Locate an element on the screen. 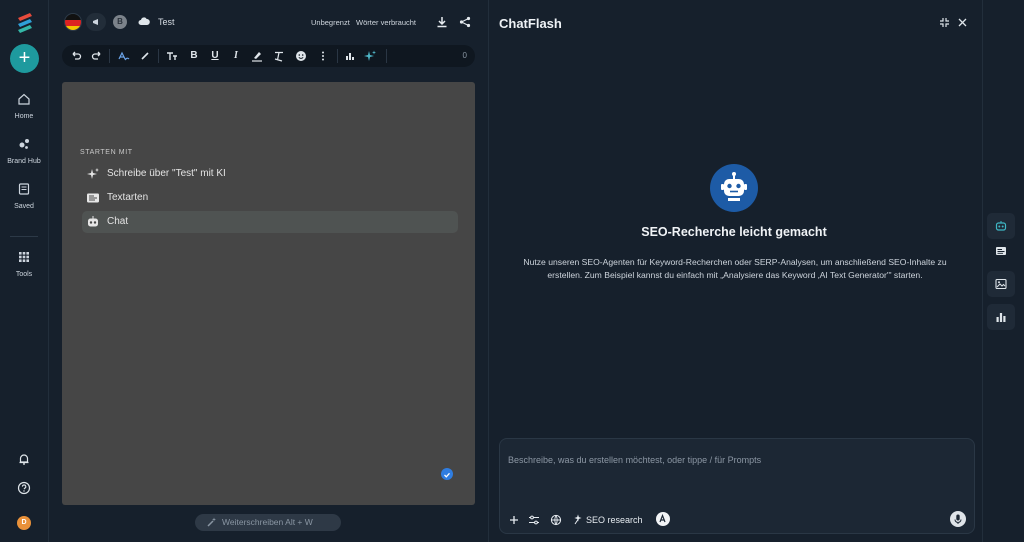  add-icon is located at coordinates (514, 520).